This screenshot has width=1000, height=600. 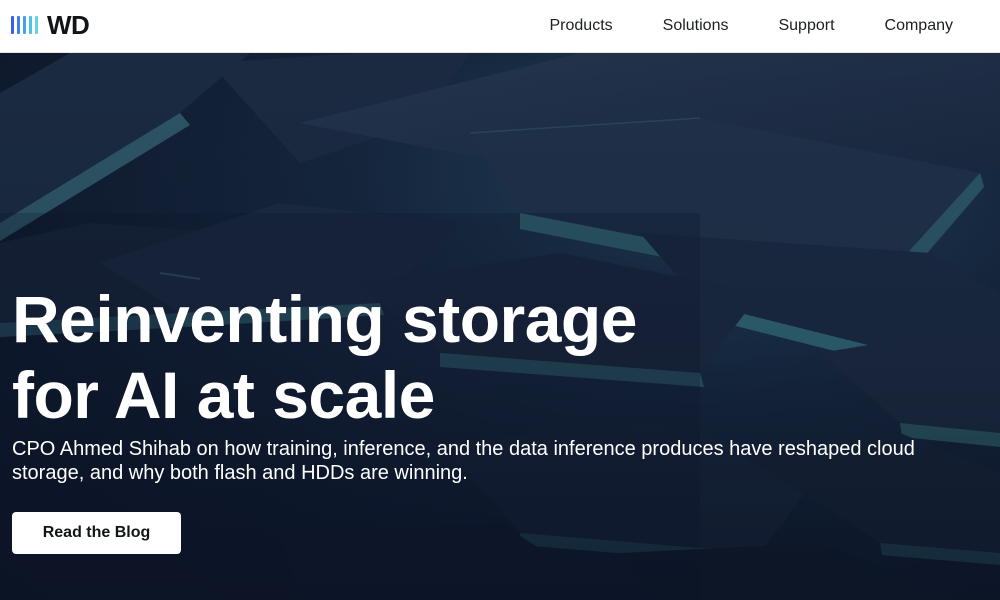 I want to click on hero-title-line-1: Reinventing storage, so click(x=324, y=319).